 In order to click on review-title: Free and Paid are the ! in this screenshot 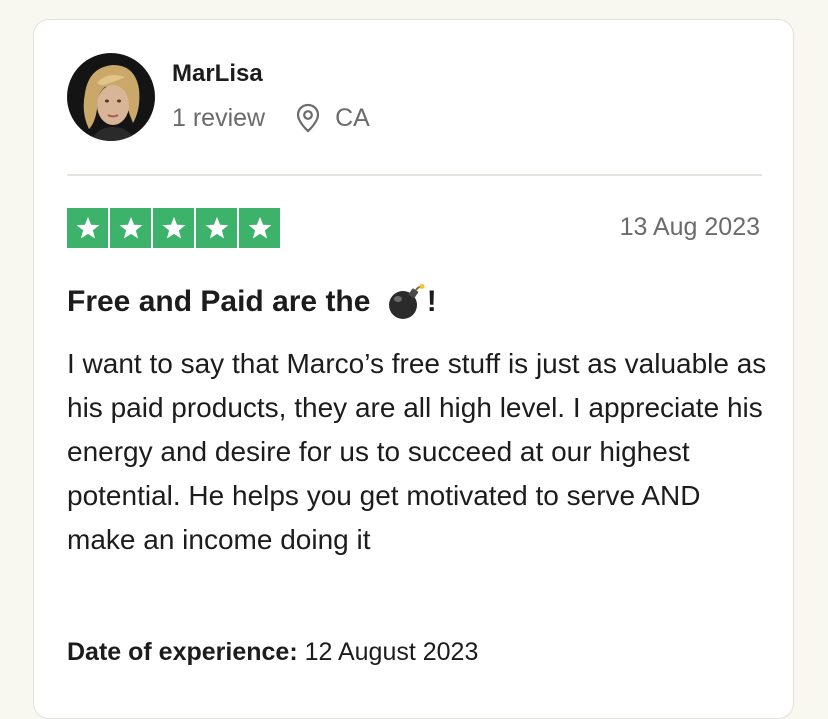, I will do `click(252, 302)`.